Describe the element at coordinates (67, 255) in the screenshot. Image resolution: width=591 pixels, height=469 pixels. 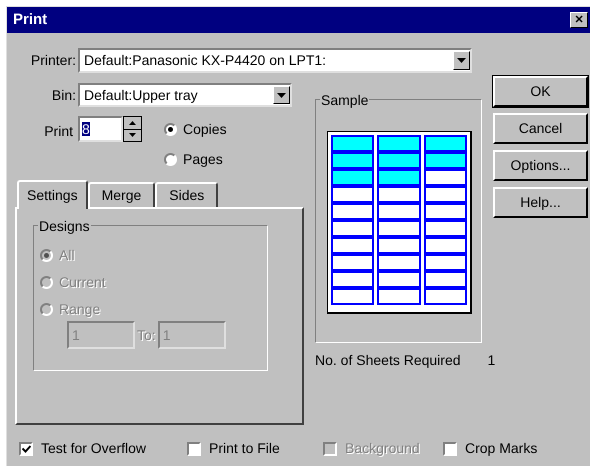
I see `radio-label: All` at that location.